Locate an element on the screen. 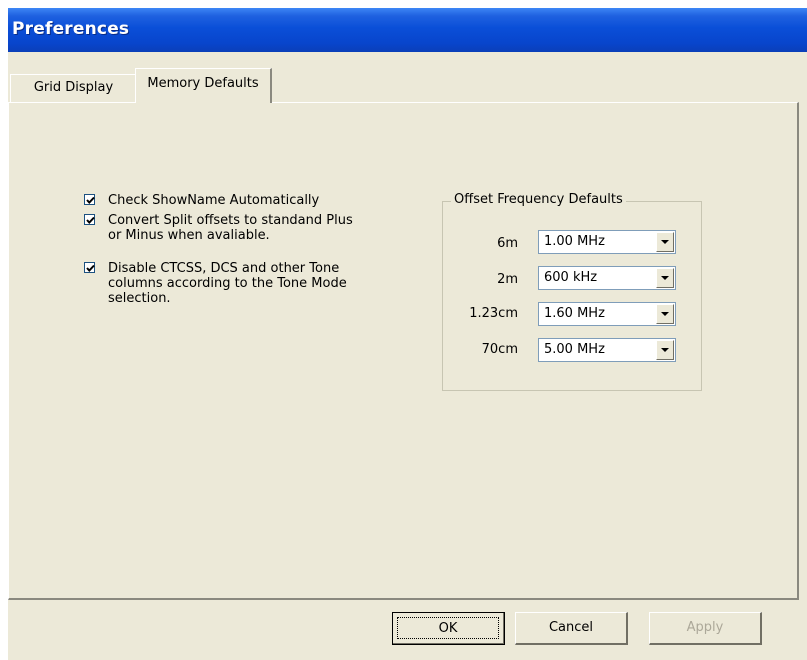 This screenshot has width=807, height=660. window-title: Preferences is located at coordinates (71, 29).